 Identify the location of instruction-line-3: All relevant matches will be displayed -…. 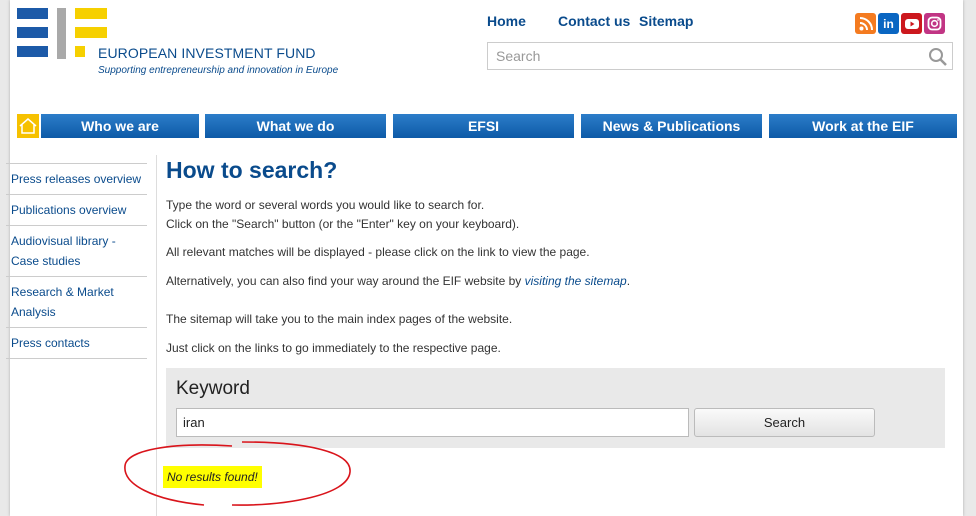
(378, 252).